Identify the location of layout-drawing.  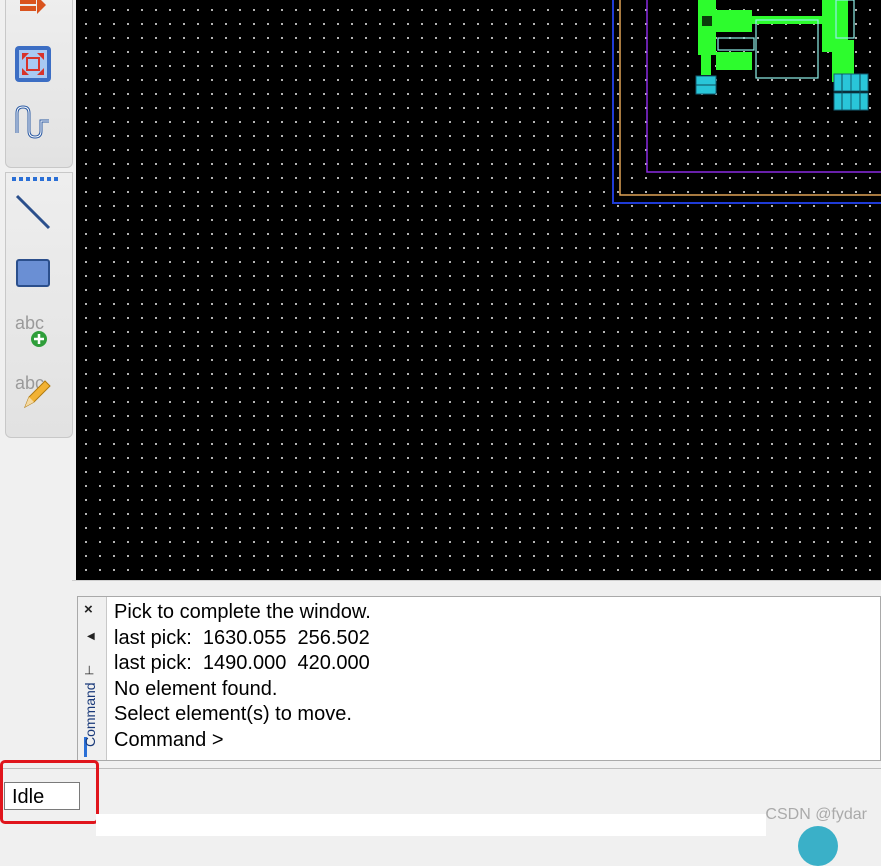
(746, 102).